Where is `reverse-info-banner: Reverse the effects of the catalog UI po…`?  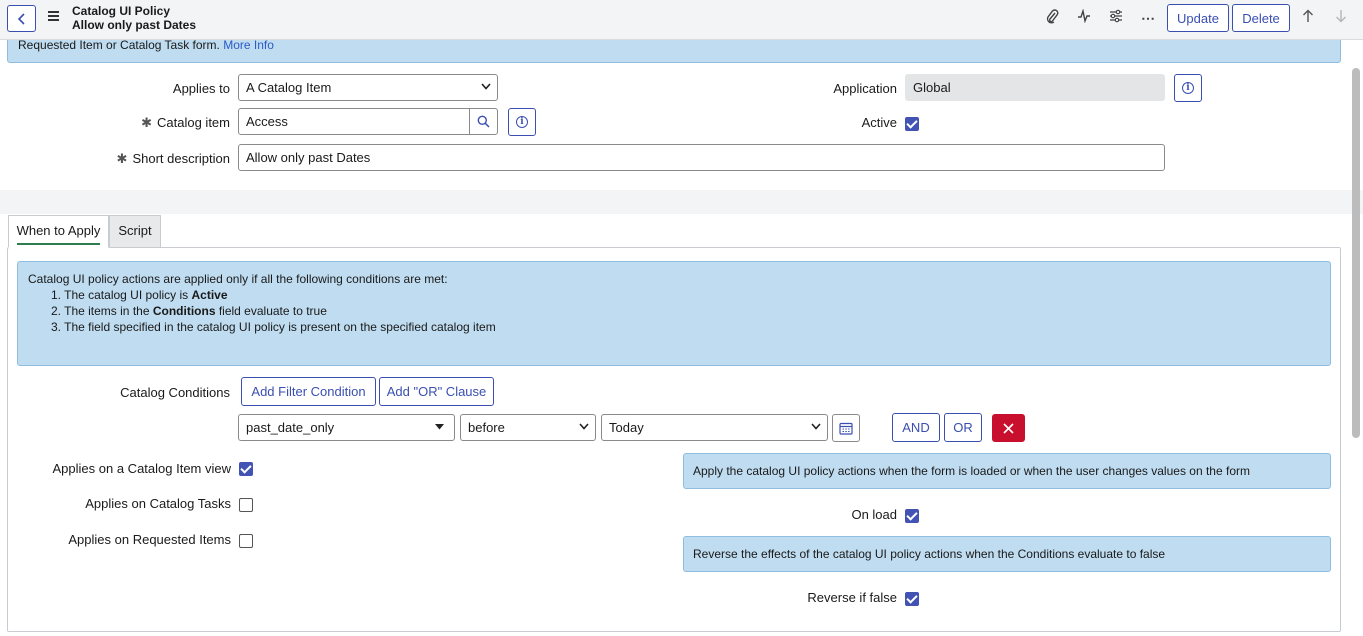 reverse-info-banner: Reverse the effects of the catalog UI po… is located at coordinates (1007, 554).